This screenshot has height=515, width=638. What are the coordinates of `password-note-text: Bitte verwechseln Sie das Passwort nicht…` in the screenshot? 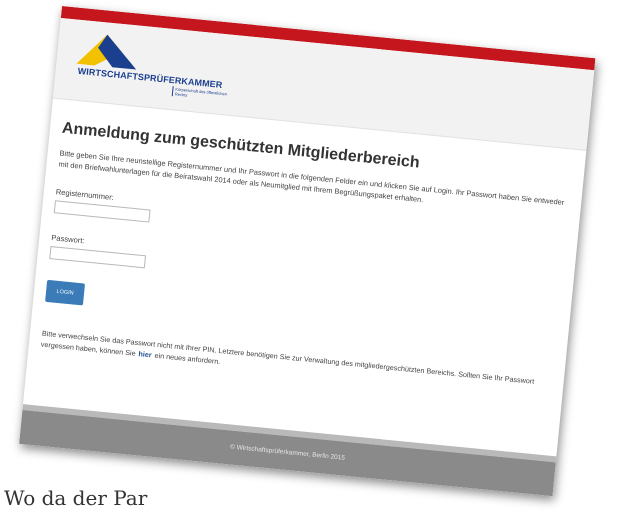 It's located at (287, 357).